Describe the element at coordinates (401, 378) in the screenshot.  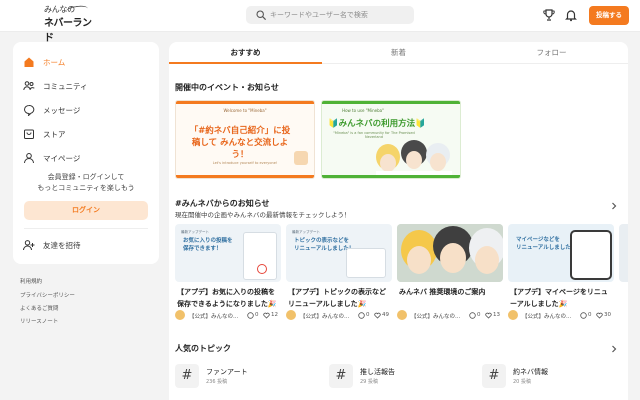
I see `topic-item: # 推し活報告 29 投稿` at that location.